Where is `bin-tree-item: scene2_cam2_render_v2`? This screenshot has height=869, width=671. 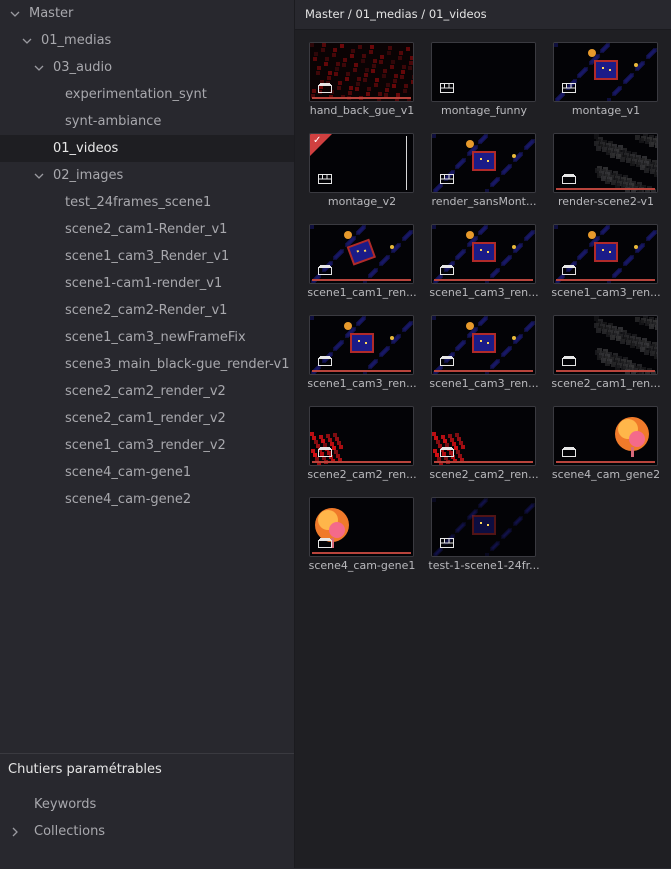
bin-tree-item: scene2_cam2_render_v2 is located at coordinates (147, 391).